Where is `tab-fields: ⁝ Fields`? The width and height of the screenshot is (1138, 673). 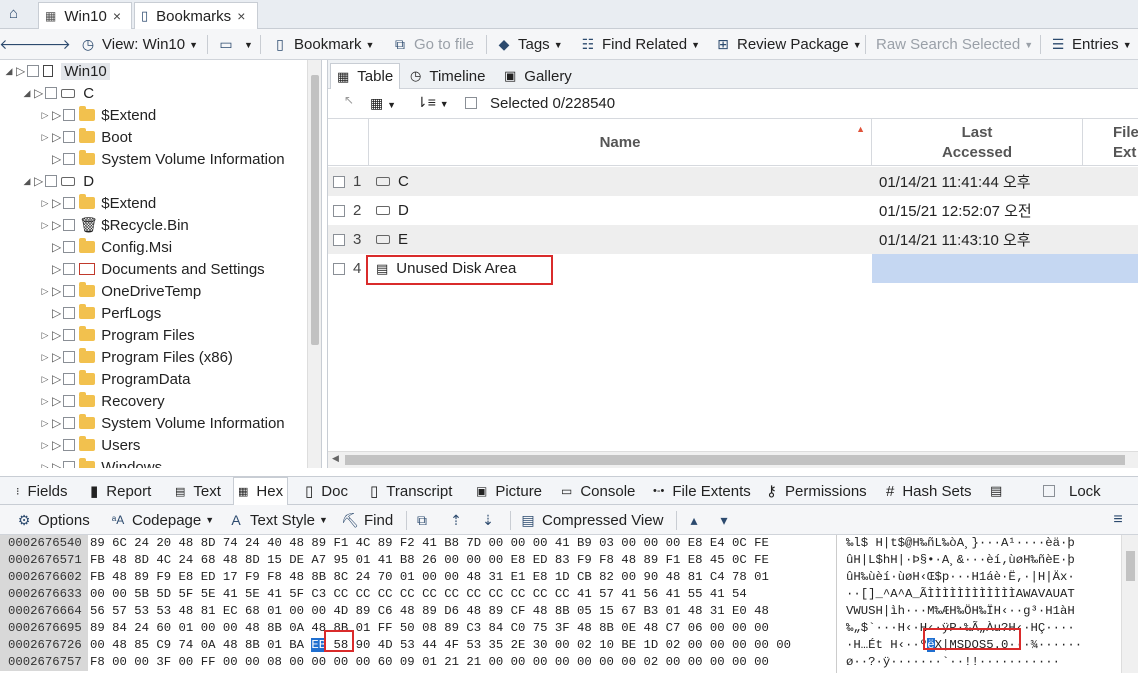
tab-fields: ⁝ Fields is located at coordinates (42, 491).